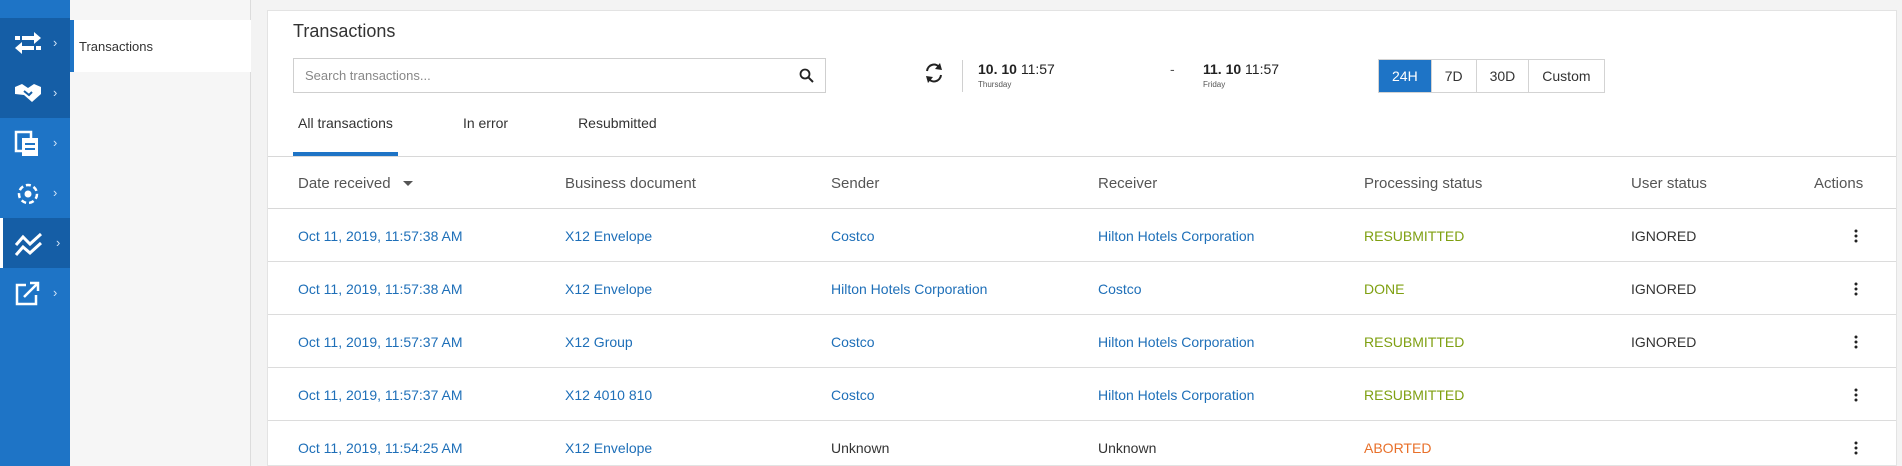  Describe the element at coordinates (617, 134) in the screenshot. I see `tab-resubmitted: Resubmitted` at that location.